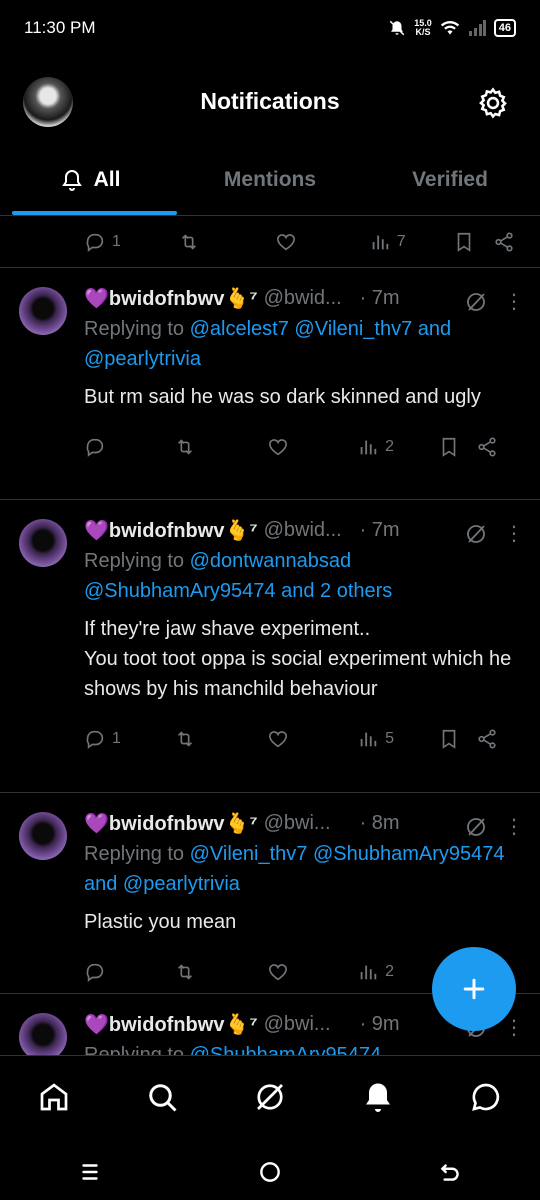  I want to click on tab-all: All, so click(90, 181).